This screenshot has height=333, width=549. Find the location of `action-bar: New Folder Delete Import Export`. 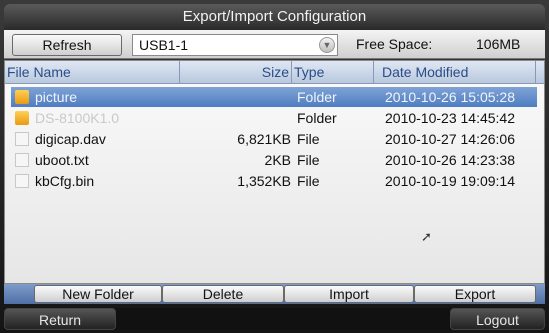

action-bar: New Folder Delete Import Export is located at coordinates (274, 294).